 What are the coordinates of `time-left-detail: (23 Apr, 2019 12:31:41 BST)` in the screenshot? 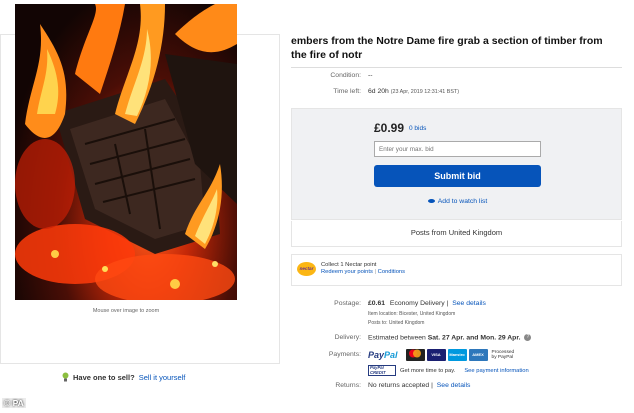 It's located at (425, 92).